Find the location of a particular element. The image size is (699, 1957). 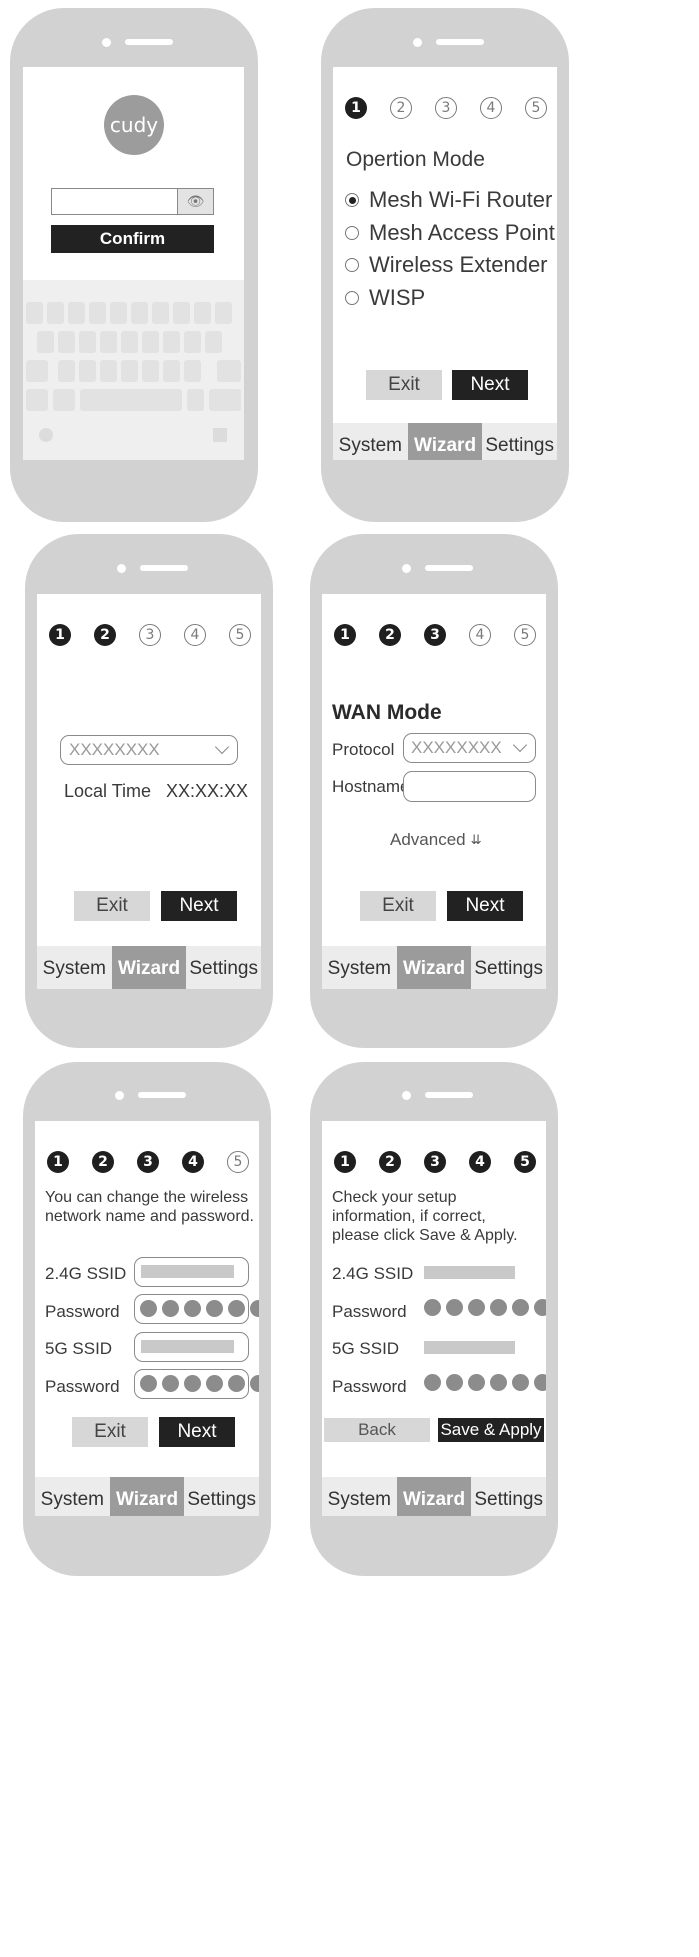

operation-mode-title: Opertion Mode is located at coordinates (415, 159).